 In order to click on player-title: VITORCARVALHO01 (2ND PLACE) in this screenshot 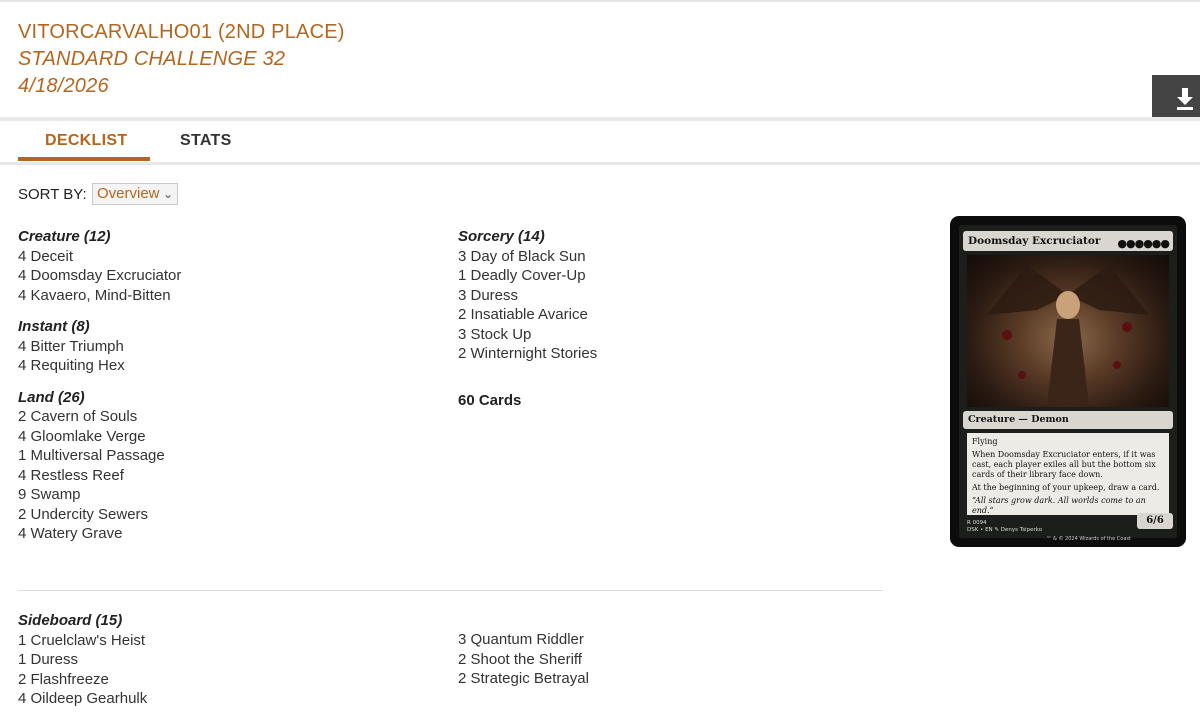, I will do `click(181, 32)`.